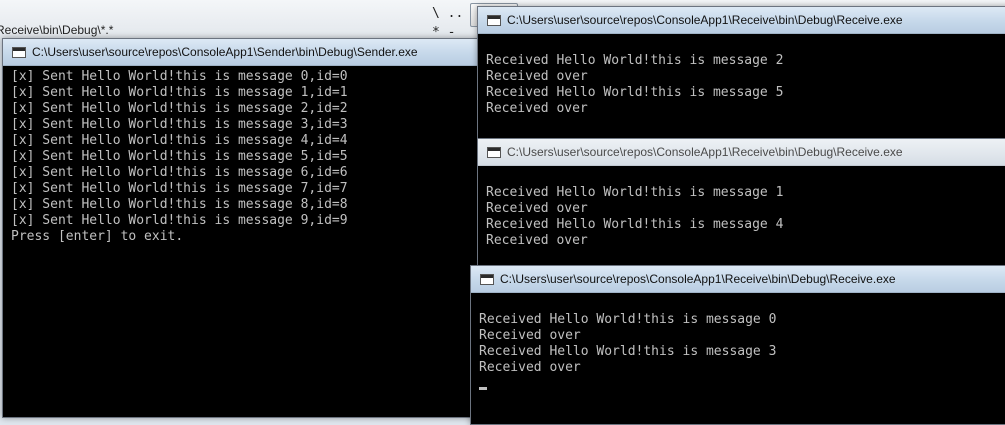  Describe the element at coordinates (628, 351) in the screenshot. I see `console-line: Received Hello World!this is message 3` at that location.